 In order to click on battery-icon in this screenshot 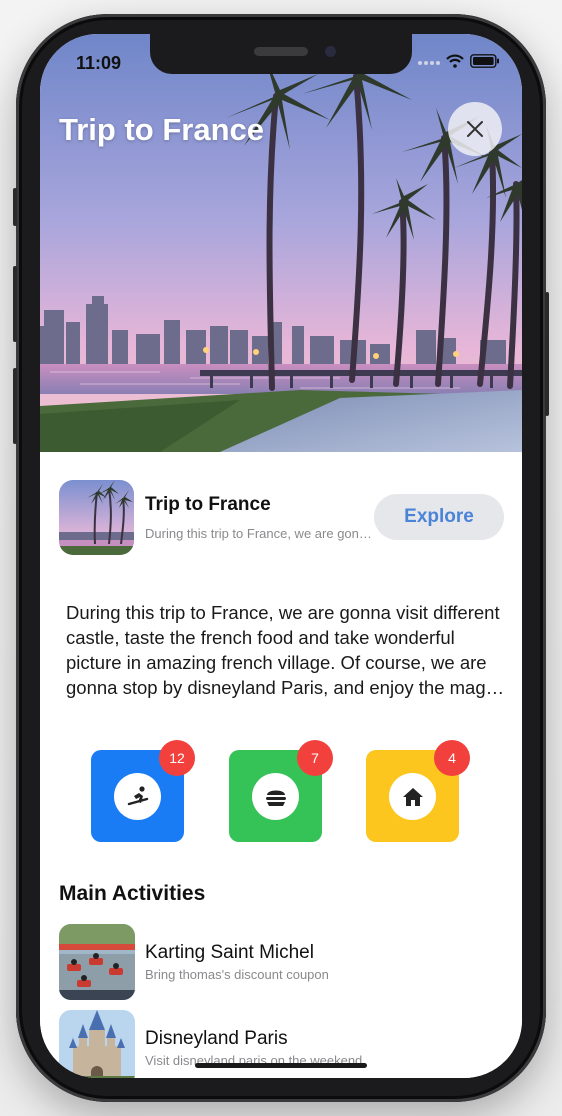, I will do `click(484, 61)`.